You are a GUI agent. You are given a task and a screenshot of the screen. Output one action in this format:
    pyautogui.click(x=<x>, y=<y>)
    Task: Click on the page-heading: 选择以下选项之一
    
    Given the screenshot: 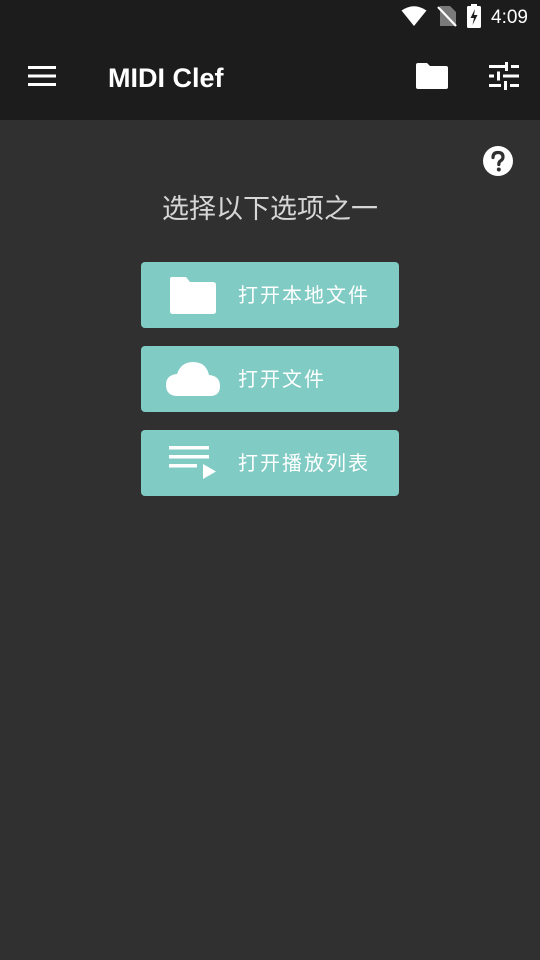 What is the action you would take?
    pyautogui.click(x=270, y=209)
    